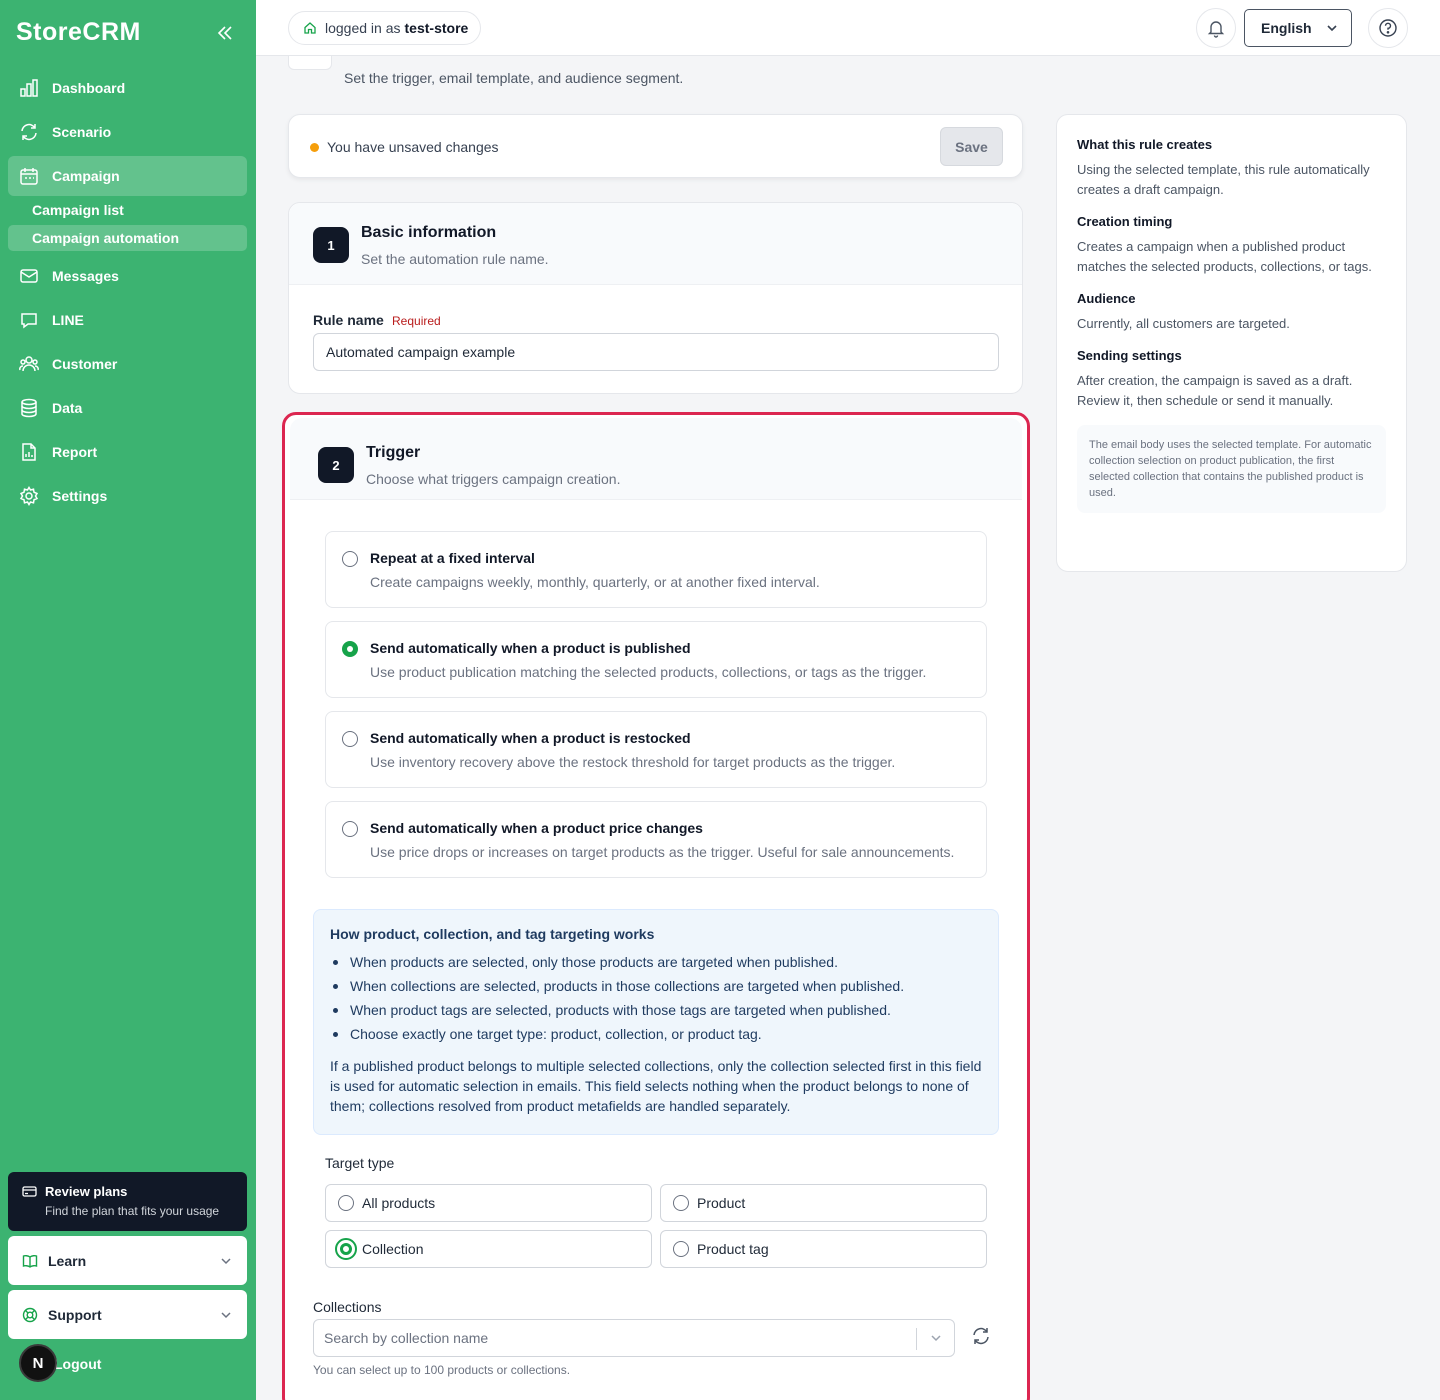 The image size is (1440, 1400). What do you see at coordinates (29, 132) in the screenshot?
I see `refresh-icon` at bounding box center [29, 132].